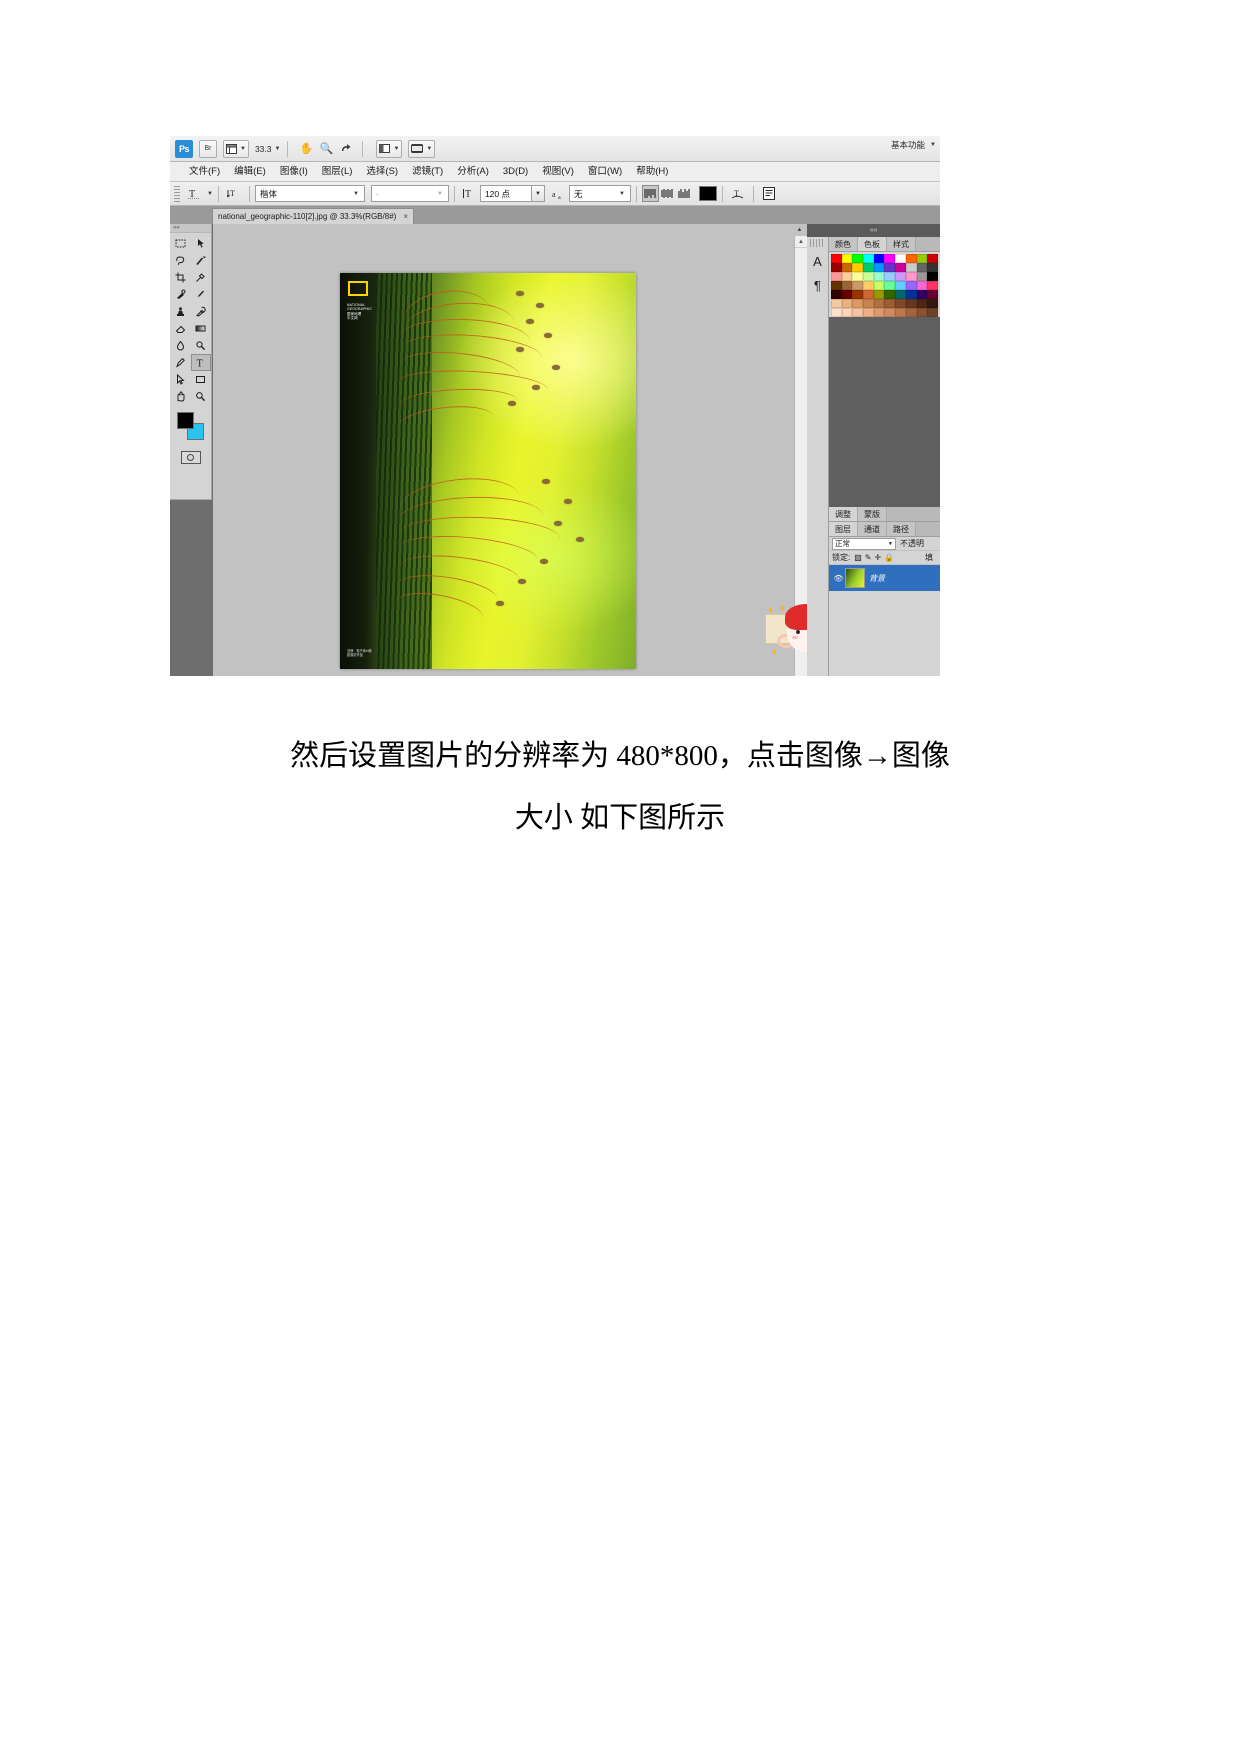  I want to click on character-panel-icon: A, so click(817, 261).